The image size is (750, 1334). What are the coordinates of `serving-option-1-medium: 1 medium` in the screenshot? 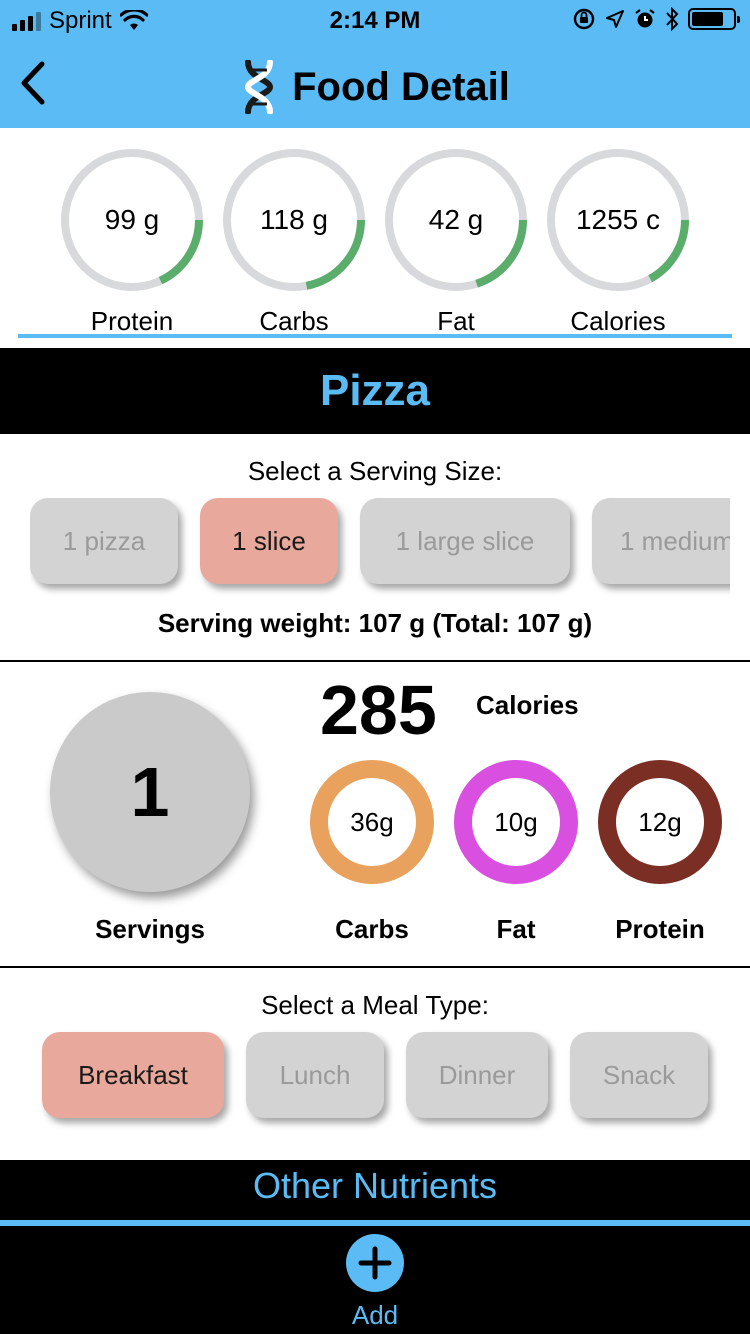 It's located at (661, 541).